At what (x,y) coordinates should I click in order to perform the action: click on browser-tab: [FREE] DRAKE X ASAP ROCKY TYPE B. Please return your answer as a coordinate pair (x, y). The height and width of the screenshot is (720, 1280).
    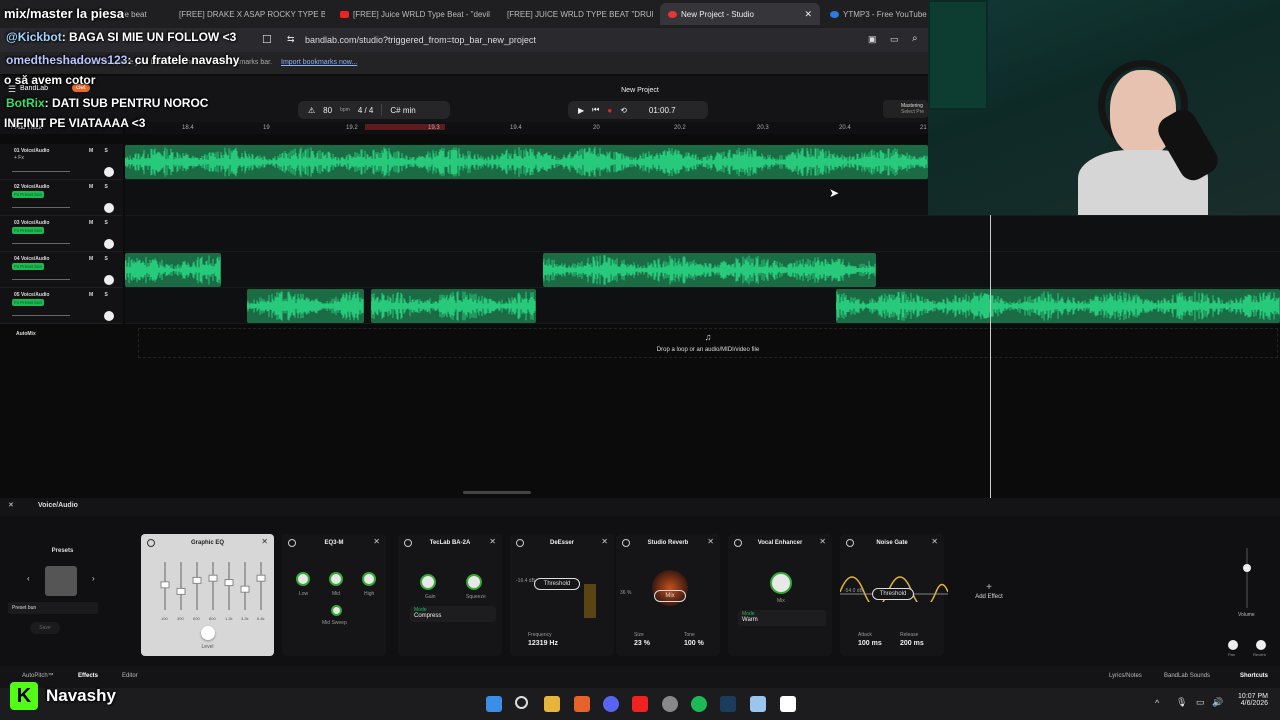
    Looking at the image, I should click on (250, 14).